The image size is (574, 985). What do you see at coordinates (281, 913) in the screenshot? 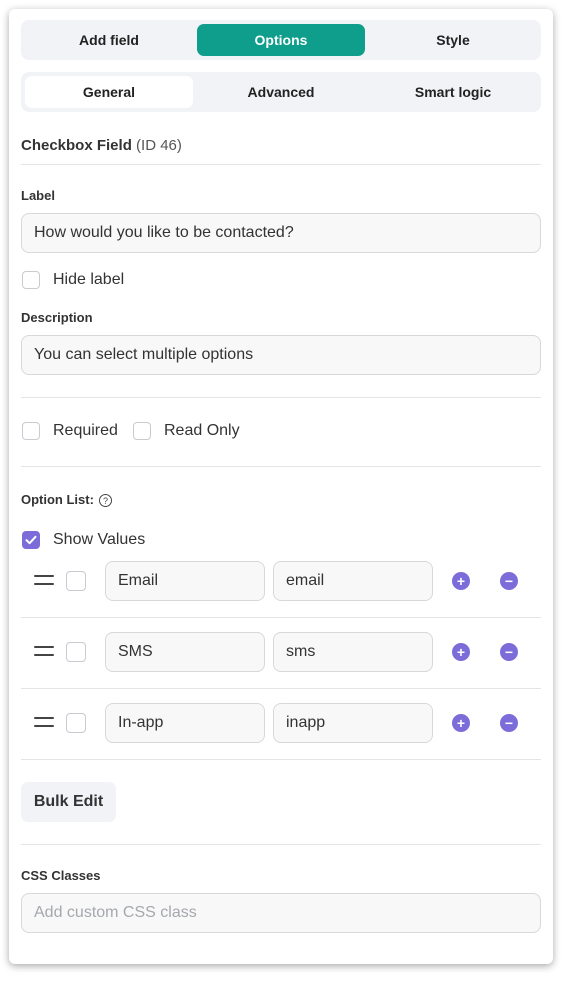
I see `css-classes-input` at bounding box center [281, 913].